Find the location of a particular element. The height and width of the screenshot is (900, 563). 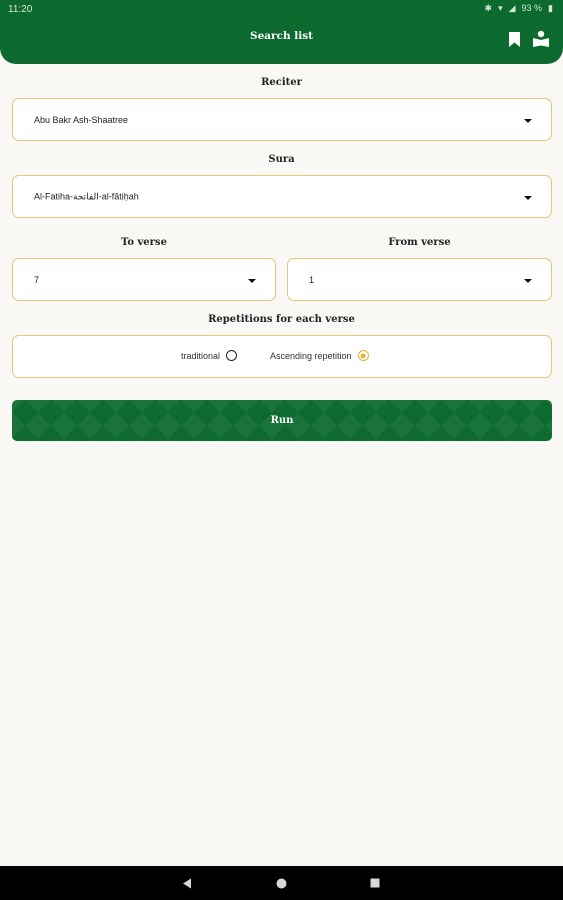

bookmark-button is located at coordinates (514, 39).